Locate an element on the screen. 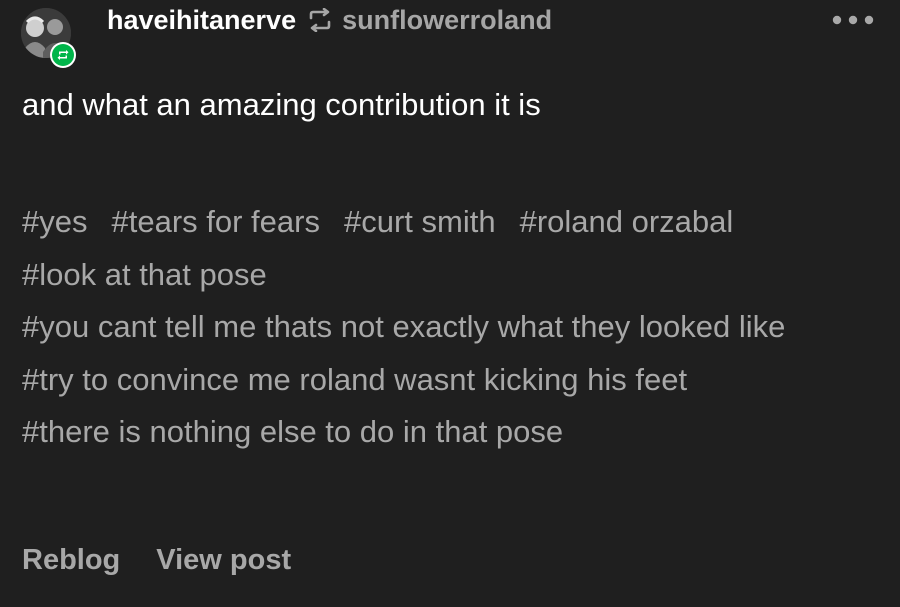 The width and height of the screenshot is (900, 607). reblog-badge-icon is located at coordinates (63, 55).